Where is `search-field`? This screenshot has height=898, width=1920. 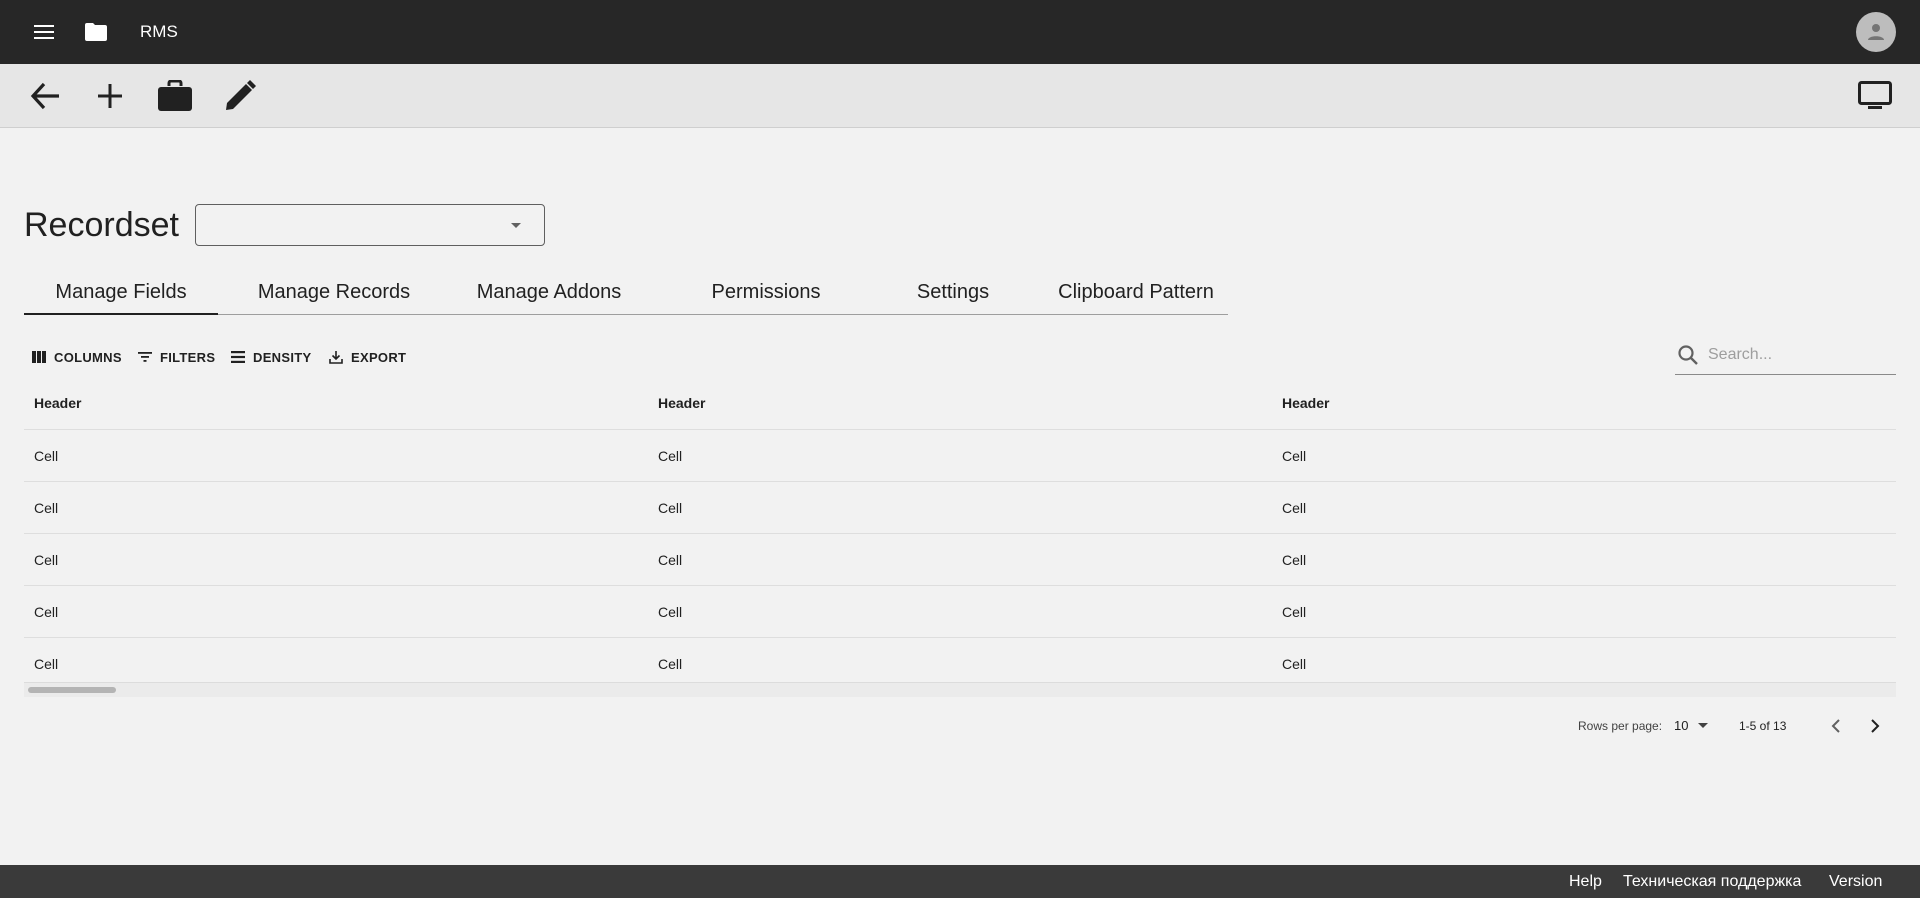 search-field is located at coordinates (1785, 356).